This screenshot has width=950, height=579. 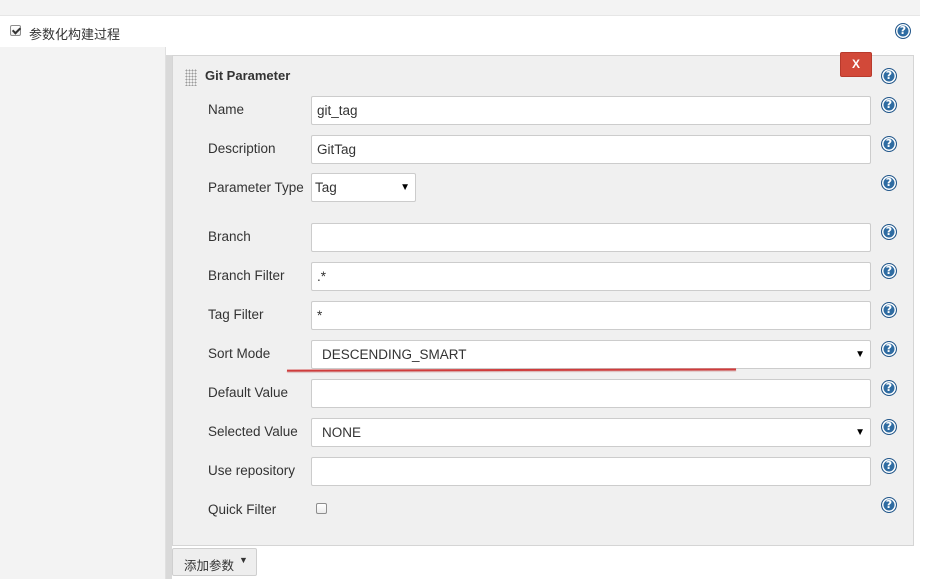 I want to click on use-repository-input, so click(x=591, y=471).